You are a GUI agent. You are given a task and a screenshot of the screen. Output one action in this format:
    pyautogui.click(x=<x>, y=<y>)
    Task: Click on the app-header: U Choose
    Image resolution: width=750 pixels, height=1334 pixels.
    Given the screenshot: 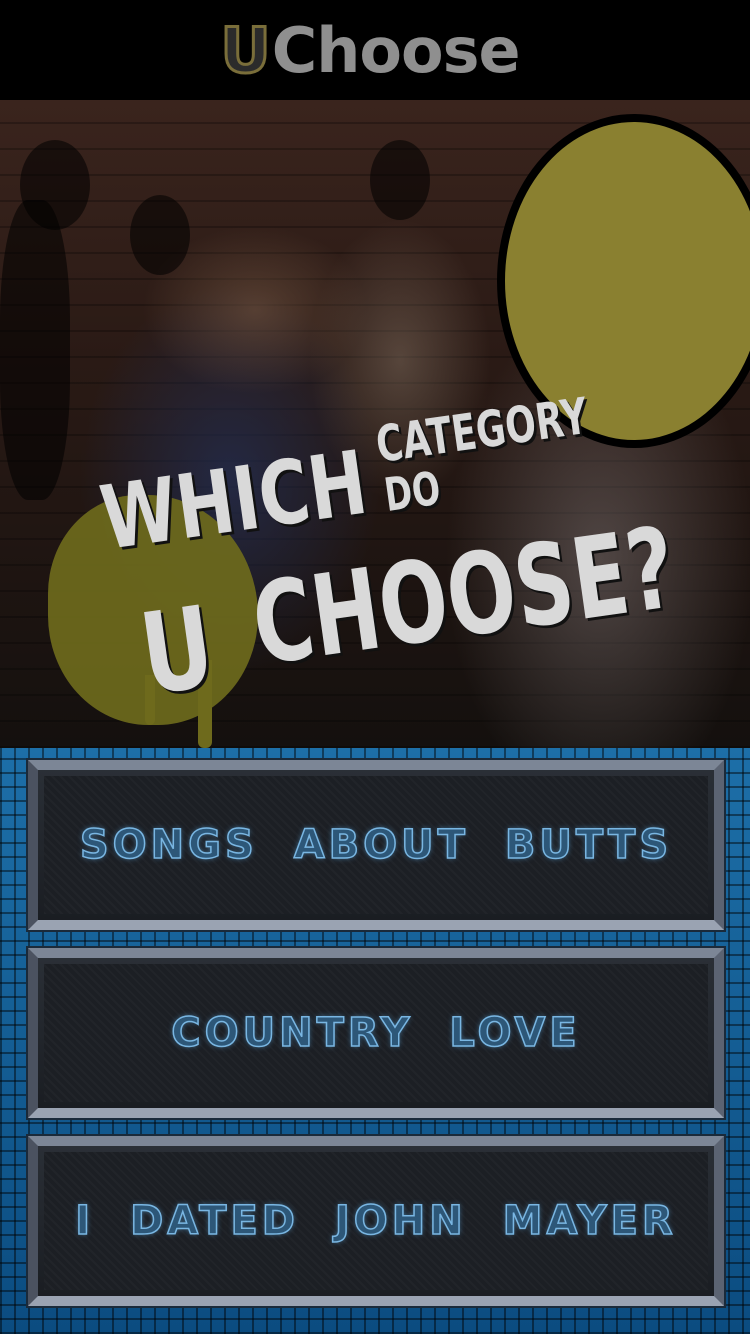 What is the action you would take?
    pyautogui.click(x=375, y=50)
    